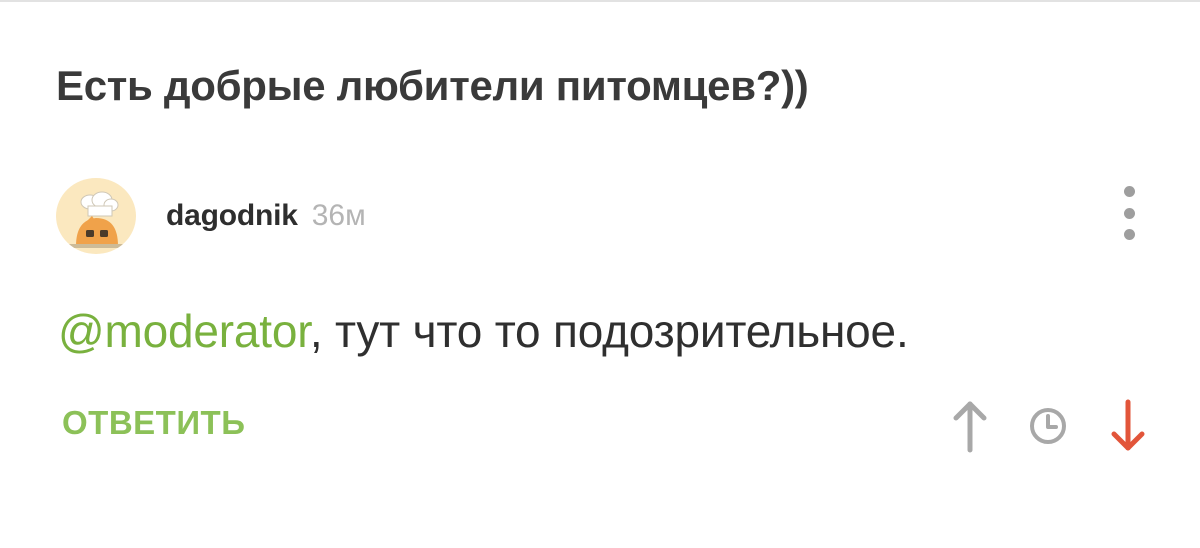 This screenshot has height=548, width=1200. What do you see at coordinates (153, 423) in the screenshot?
I see `reply-button: ОТВЕТИТЬ` at bounding box center [153, 423].